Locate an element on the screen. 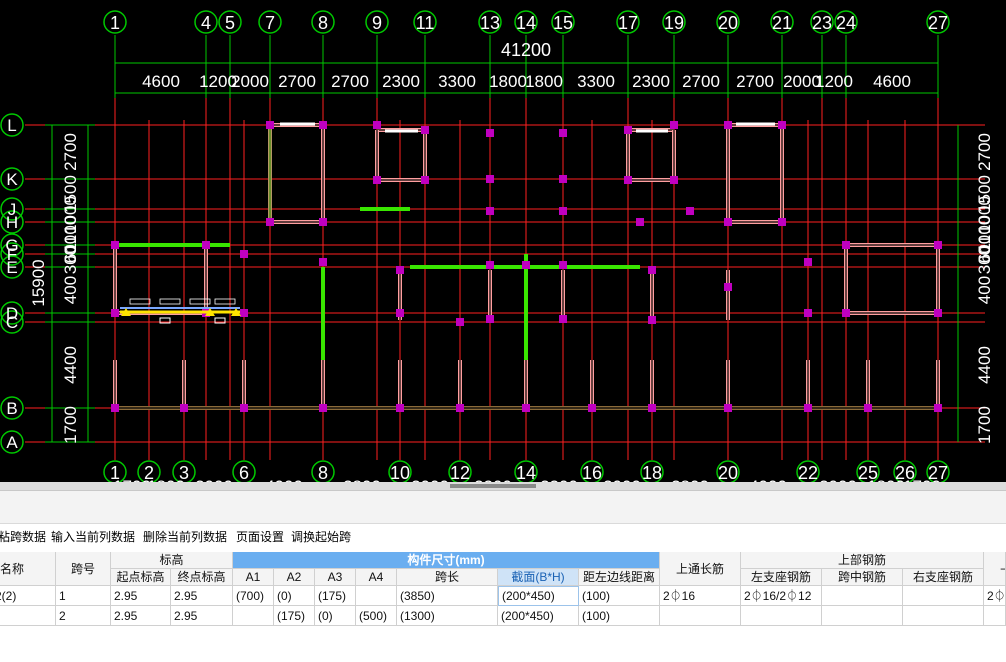 Image resolution: width=1006 pixels, height=662 pixels. col-header-top-through: 上通长筋 is located at coordinates (700, 569).